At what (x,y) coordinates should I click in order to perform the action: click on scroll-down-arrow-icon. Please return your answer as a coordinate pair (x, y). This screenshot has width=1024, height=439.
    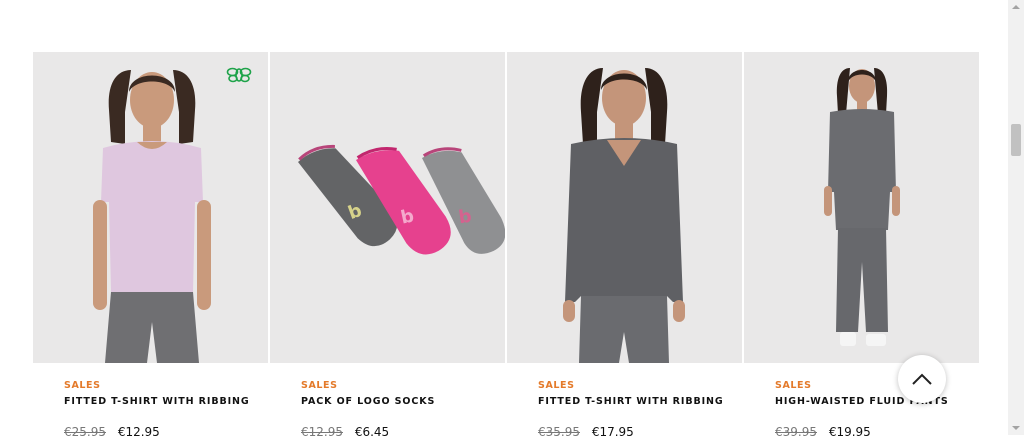
    Looking at the image, I should click on (1016, 428).